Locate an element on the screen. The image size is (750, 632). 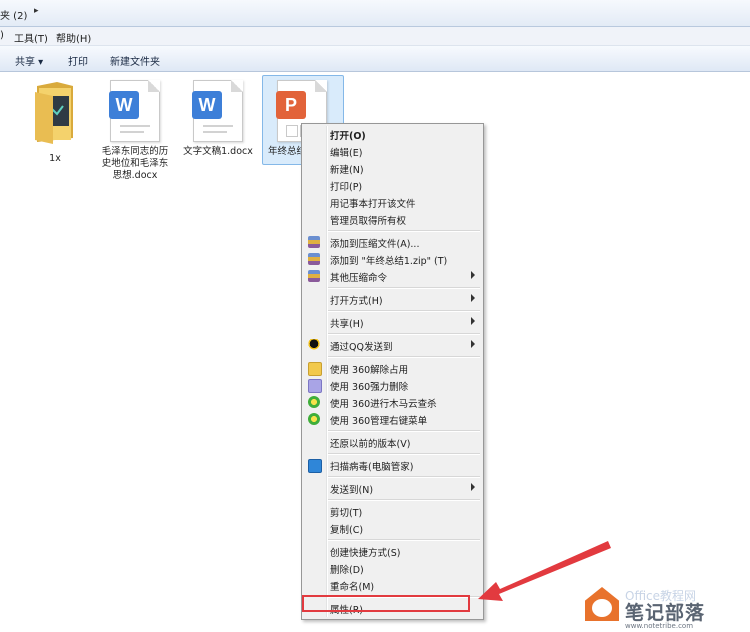
menu-help: 帮助(H) is located at coordinates (73, 37).